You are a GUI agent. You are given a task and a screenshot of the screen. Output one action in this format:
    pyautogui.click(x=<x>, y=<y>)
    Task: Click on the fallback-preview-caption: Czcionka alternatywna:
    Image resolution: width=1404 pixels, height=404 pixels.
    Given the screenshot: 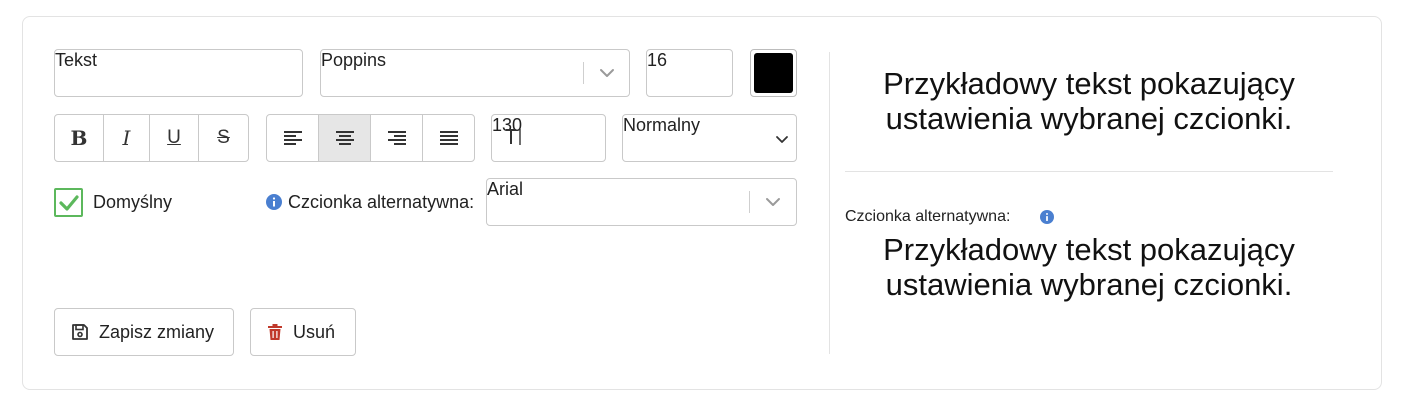 What is the action you would take?
    pyautogui.click(x=928, y=216)
    